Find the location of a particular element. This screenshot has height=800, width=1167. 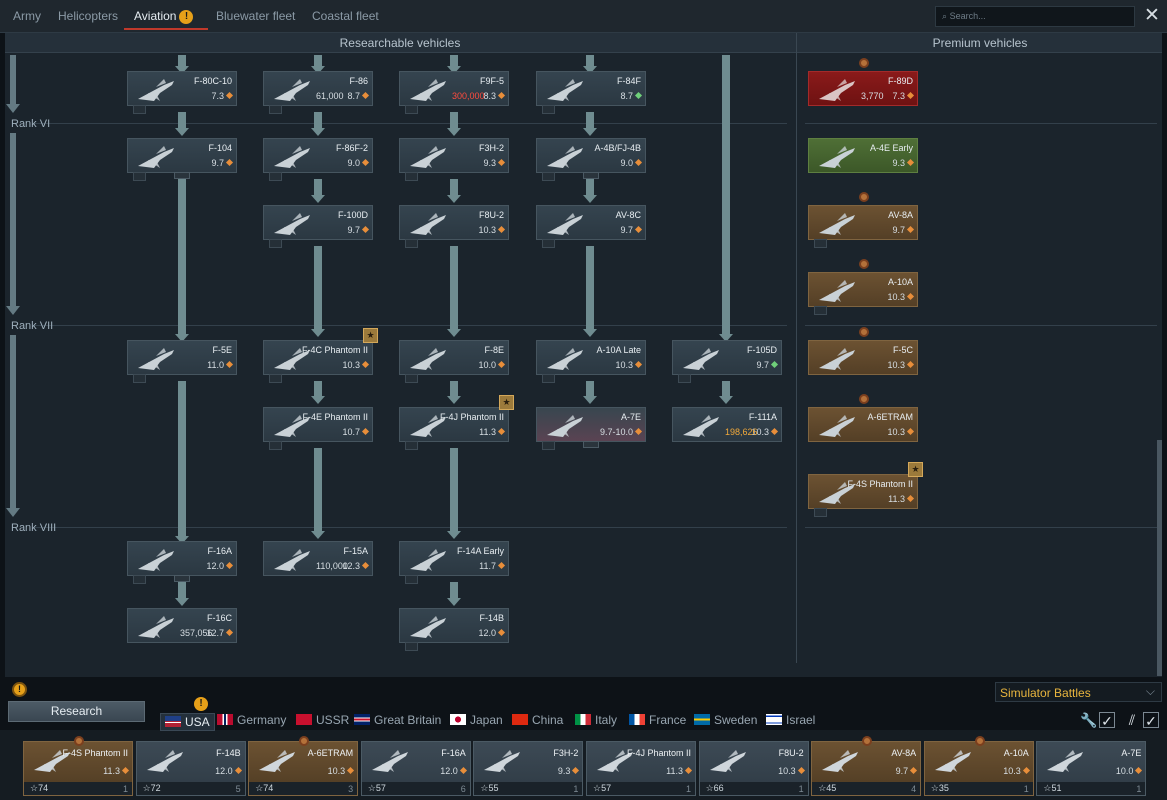

vehicle-card: F-104 9.7 is located at coordinates (182, 159).